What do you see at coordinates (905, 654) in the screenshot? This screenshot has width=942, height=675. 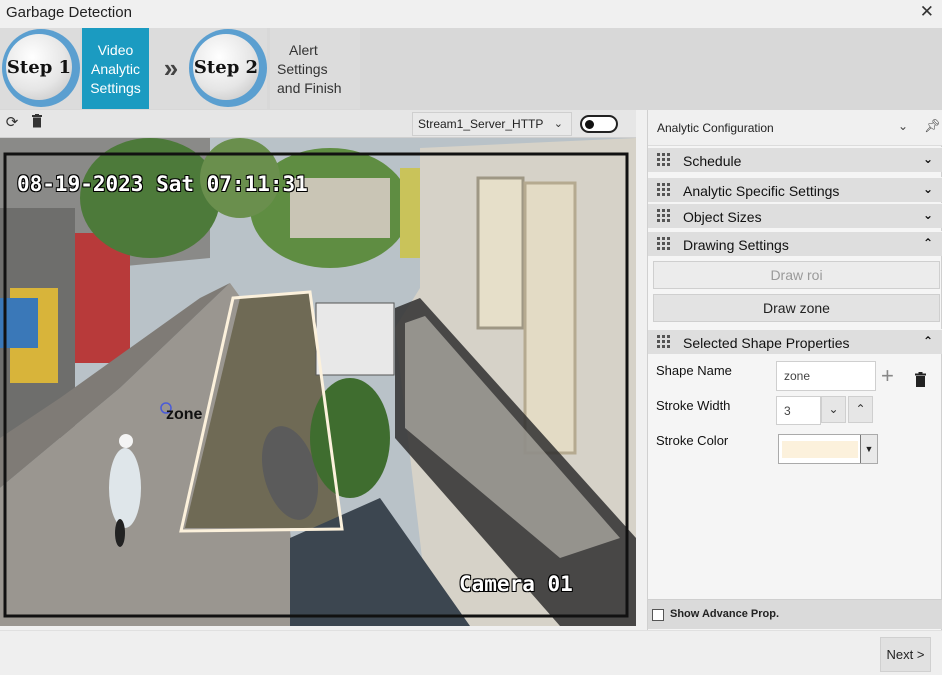 I see `next-button: Next >` at bounding box center [905, 654].